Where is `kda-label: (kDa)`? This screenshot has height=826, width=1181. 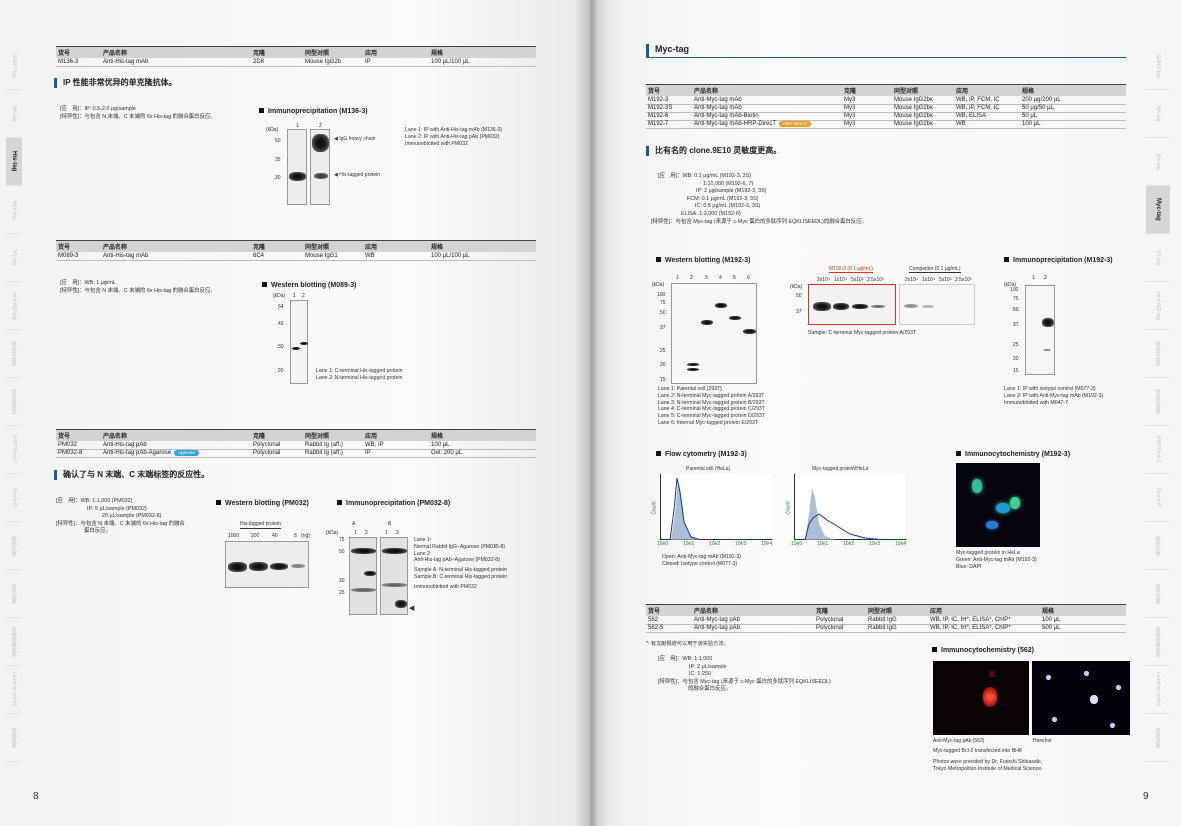
kda-label: (kDa) is located at coordinates (272, 130).